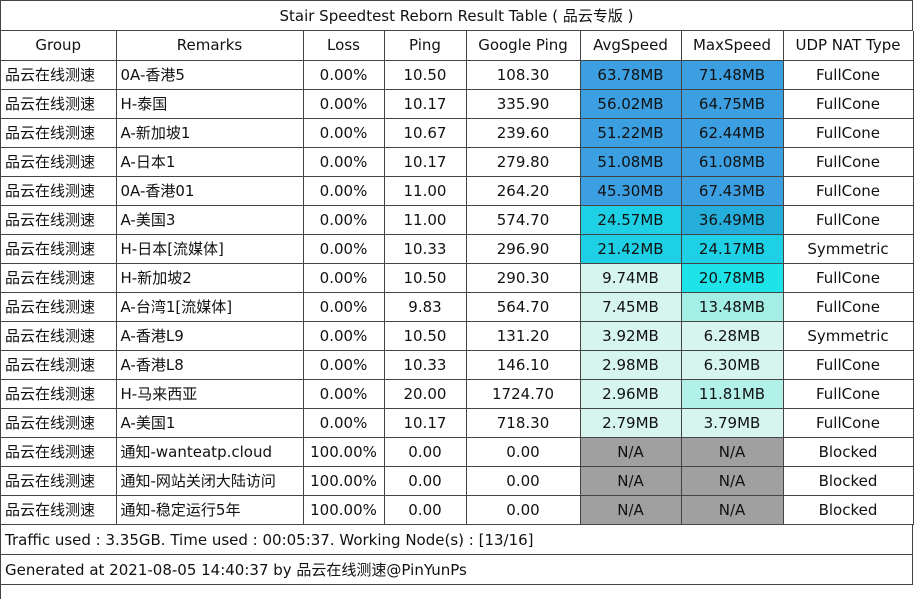 The height and width of the screenshot is (600, 914). I want to click on cell-max-speed: 24.17MB, so click(732, 249).